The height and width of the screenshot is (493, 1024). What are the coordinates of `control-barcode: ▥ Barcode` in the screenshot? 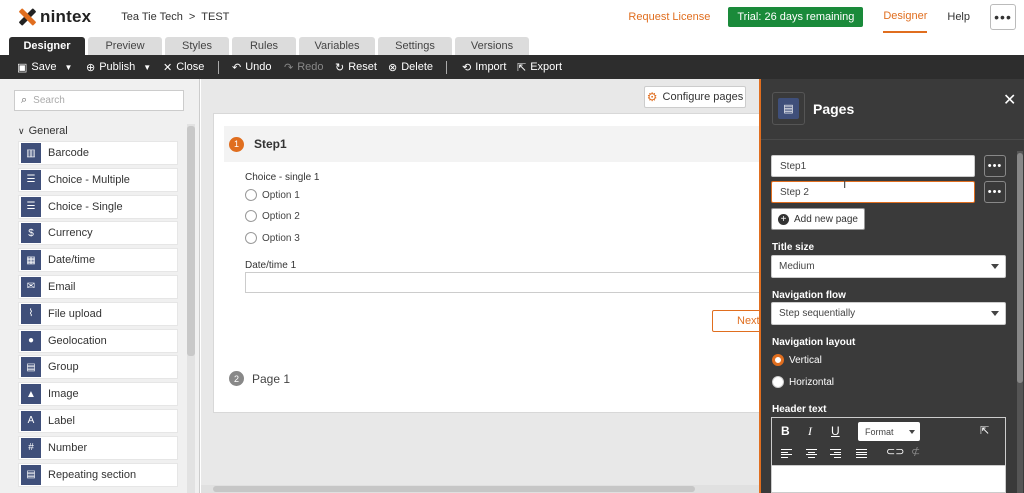 It's located at (98, 153).